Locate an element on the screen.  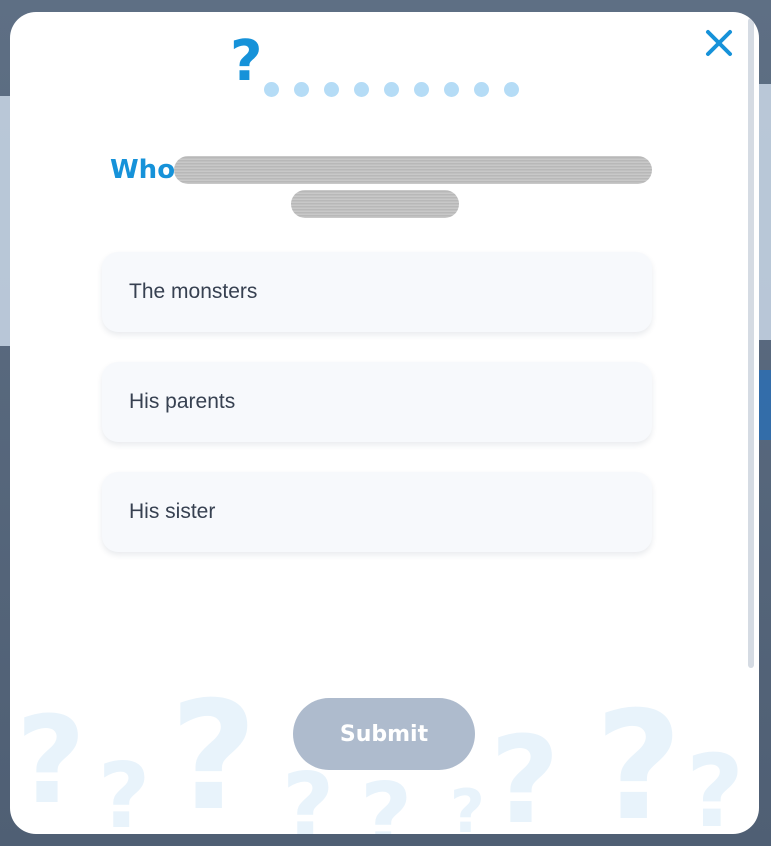
progress-dots is located at coordinates (391, 89).